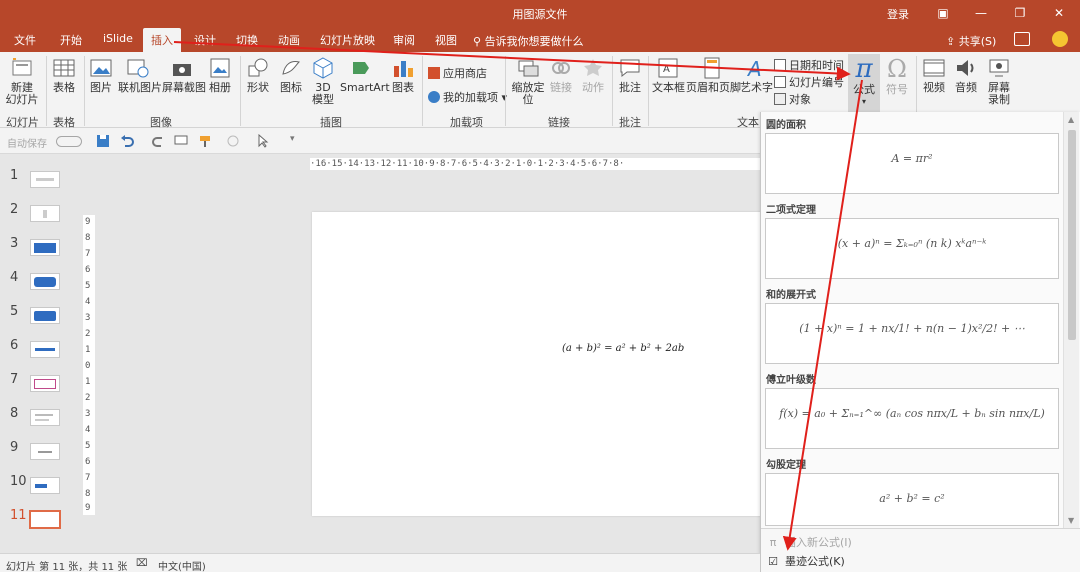 The width and height of the screenshot is (1080, 572). I want to click on close-button: ✕, so click(1059, 13).